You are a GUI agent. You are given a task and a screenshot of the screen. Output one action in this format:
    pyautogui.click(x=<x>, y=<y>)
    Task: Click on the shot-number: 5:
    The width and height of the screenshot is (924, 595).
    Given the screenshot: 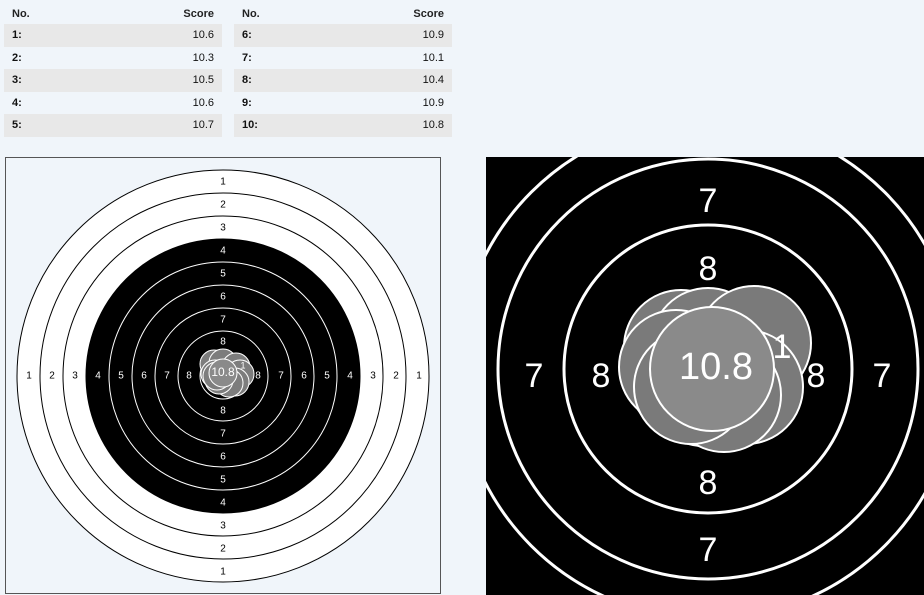 What is the action you would take?
    pyautogui.click(x=42, y=125)
    